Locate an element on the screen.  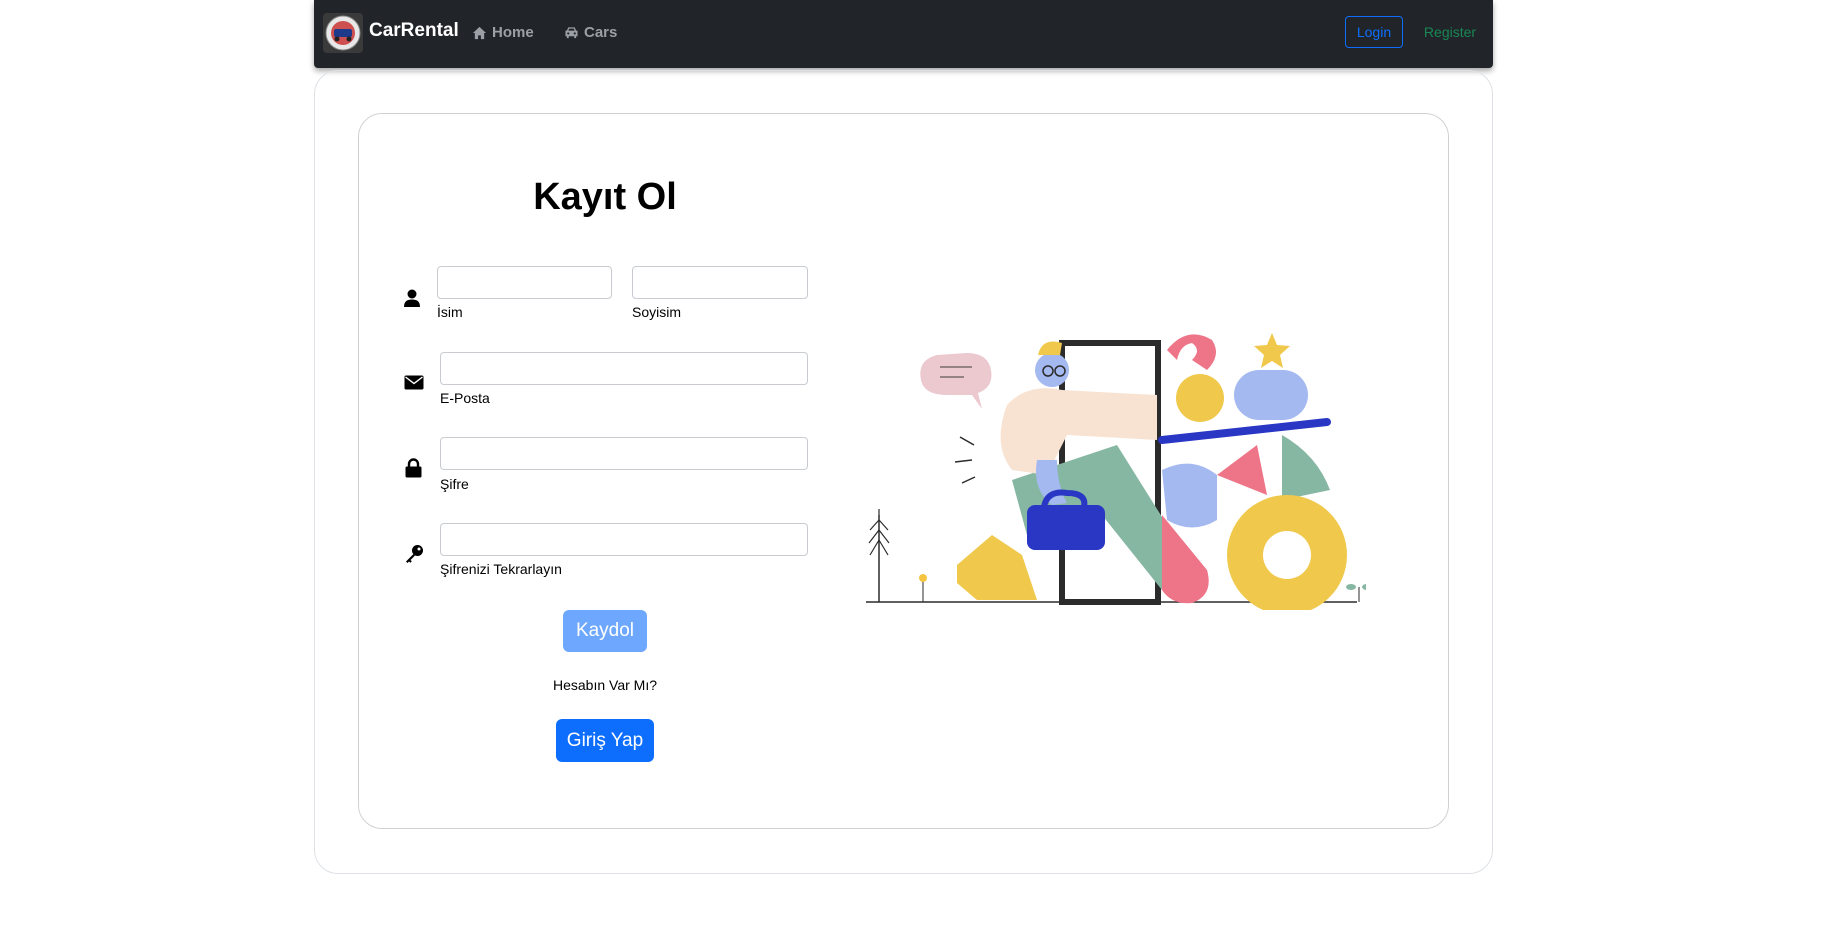
user-icon is located at coordinates (412, 300).